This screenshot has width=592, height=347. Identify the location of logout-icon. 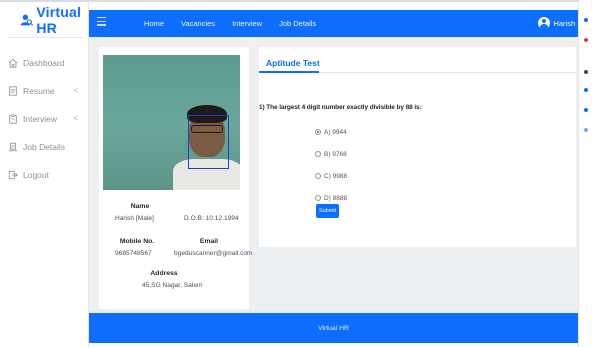
(13, 175).